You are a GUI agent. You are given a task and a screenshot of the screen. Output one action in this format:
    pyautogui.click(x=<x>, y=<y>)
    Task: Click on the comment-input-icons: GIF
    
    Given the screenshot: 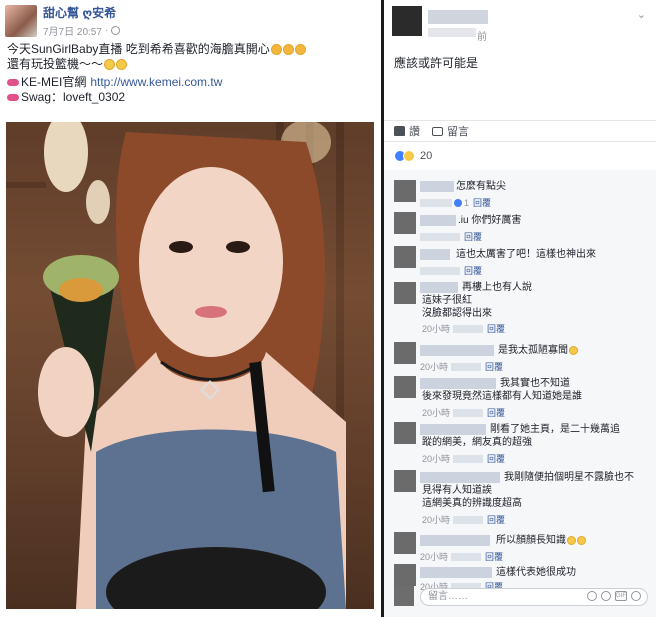 What is the action you would take?
    pyautogui.click(x=614, y=596)
    